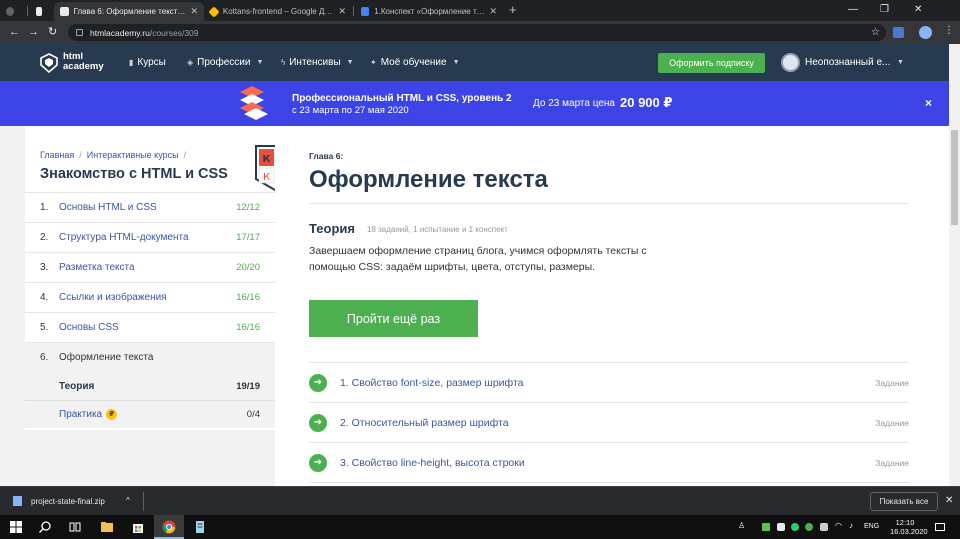 This screenshot has height=539, width=960. What do you see at coordinates (150, 386) in the screenshot?
I see `sub-lesson-theory: Теория 19/19` at bounding box center [150, 386].